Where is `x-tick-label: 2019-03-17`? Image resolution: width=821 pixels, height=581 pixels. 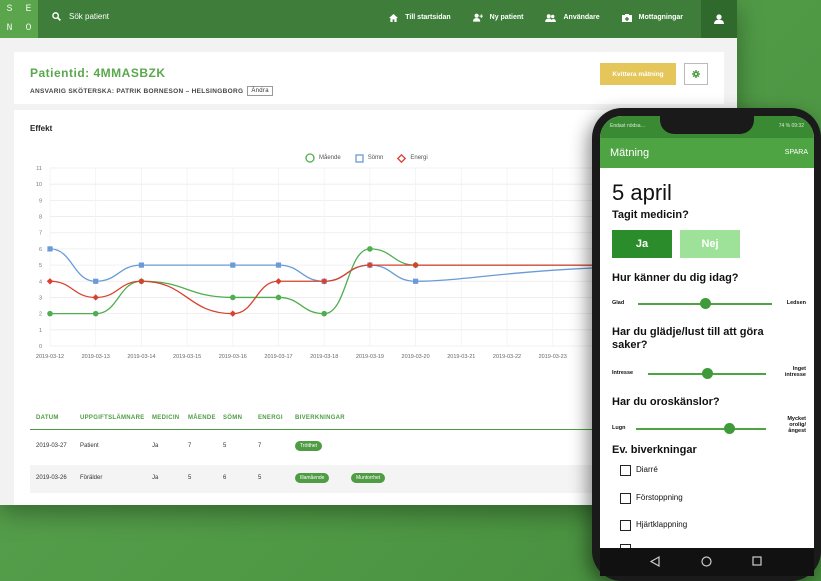
x-tick-label: 2019-03-17 is located at coordinates (278, 357).